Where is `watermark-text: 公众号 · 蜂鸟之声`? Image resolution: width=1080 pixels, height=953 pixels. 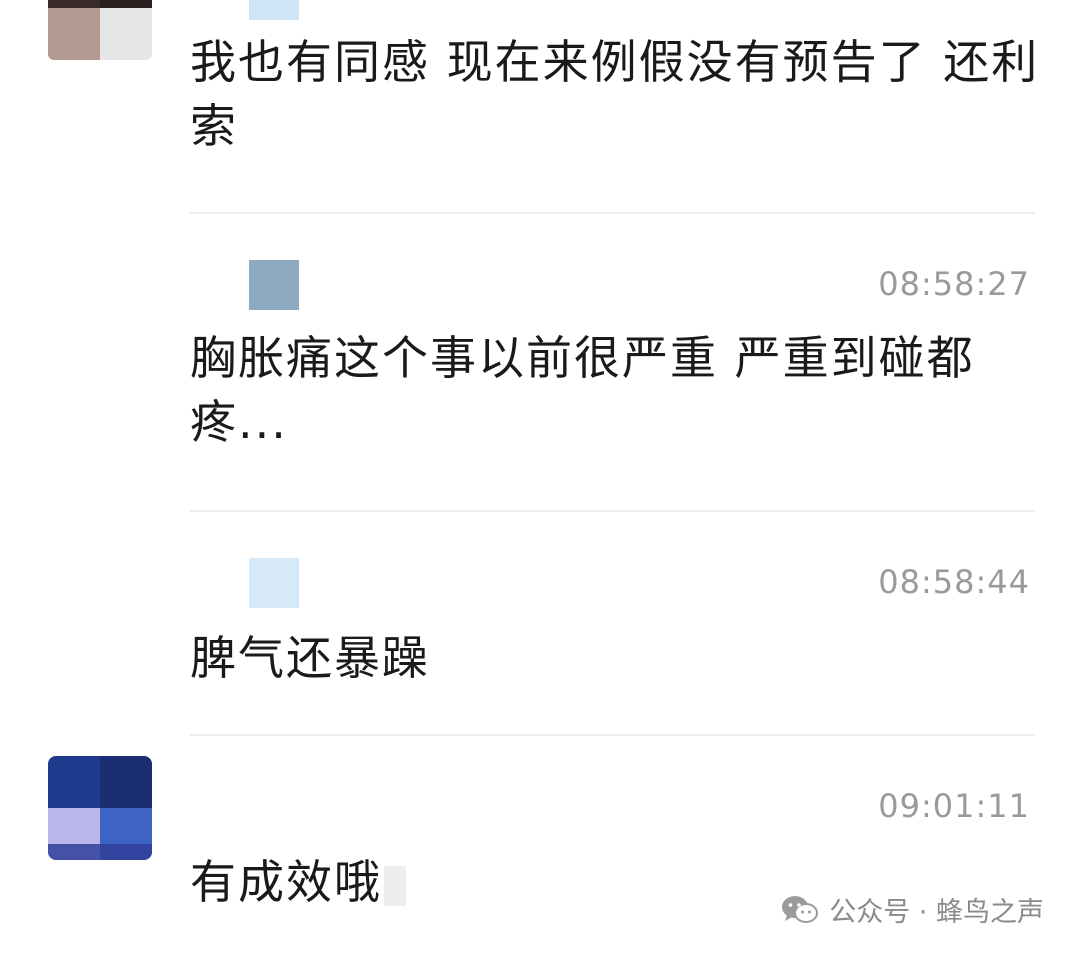 watermark-text: 公众号 · 蜂鸟之声 is located at coordinates (936, 912).